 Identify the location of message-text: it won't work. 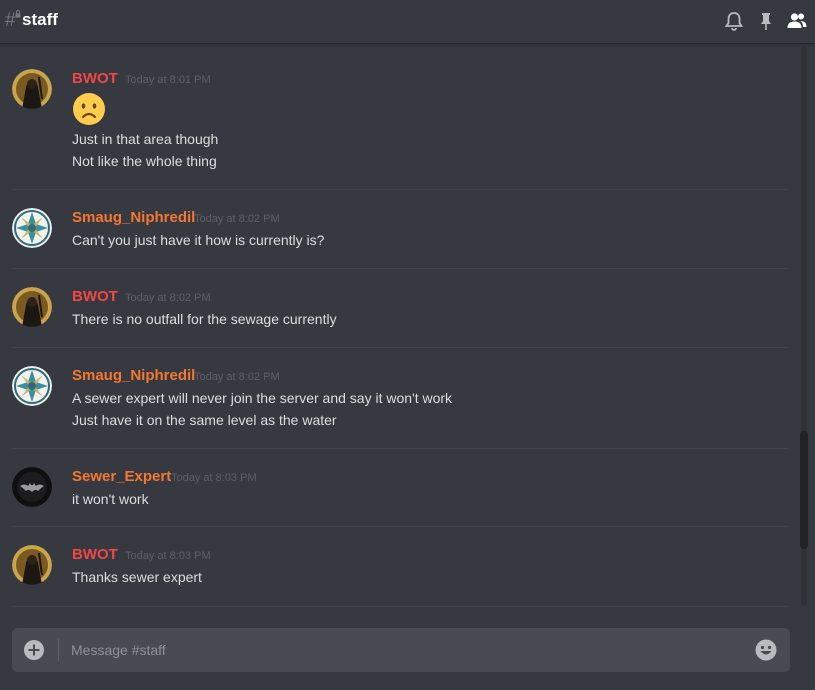
(110, 499).